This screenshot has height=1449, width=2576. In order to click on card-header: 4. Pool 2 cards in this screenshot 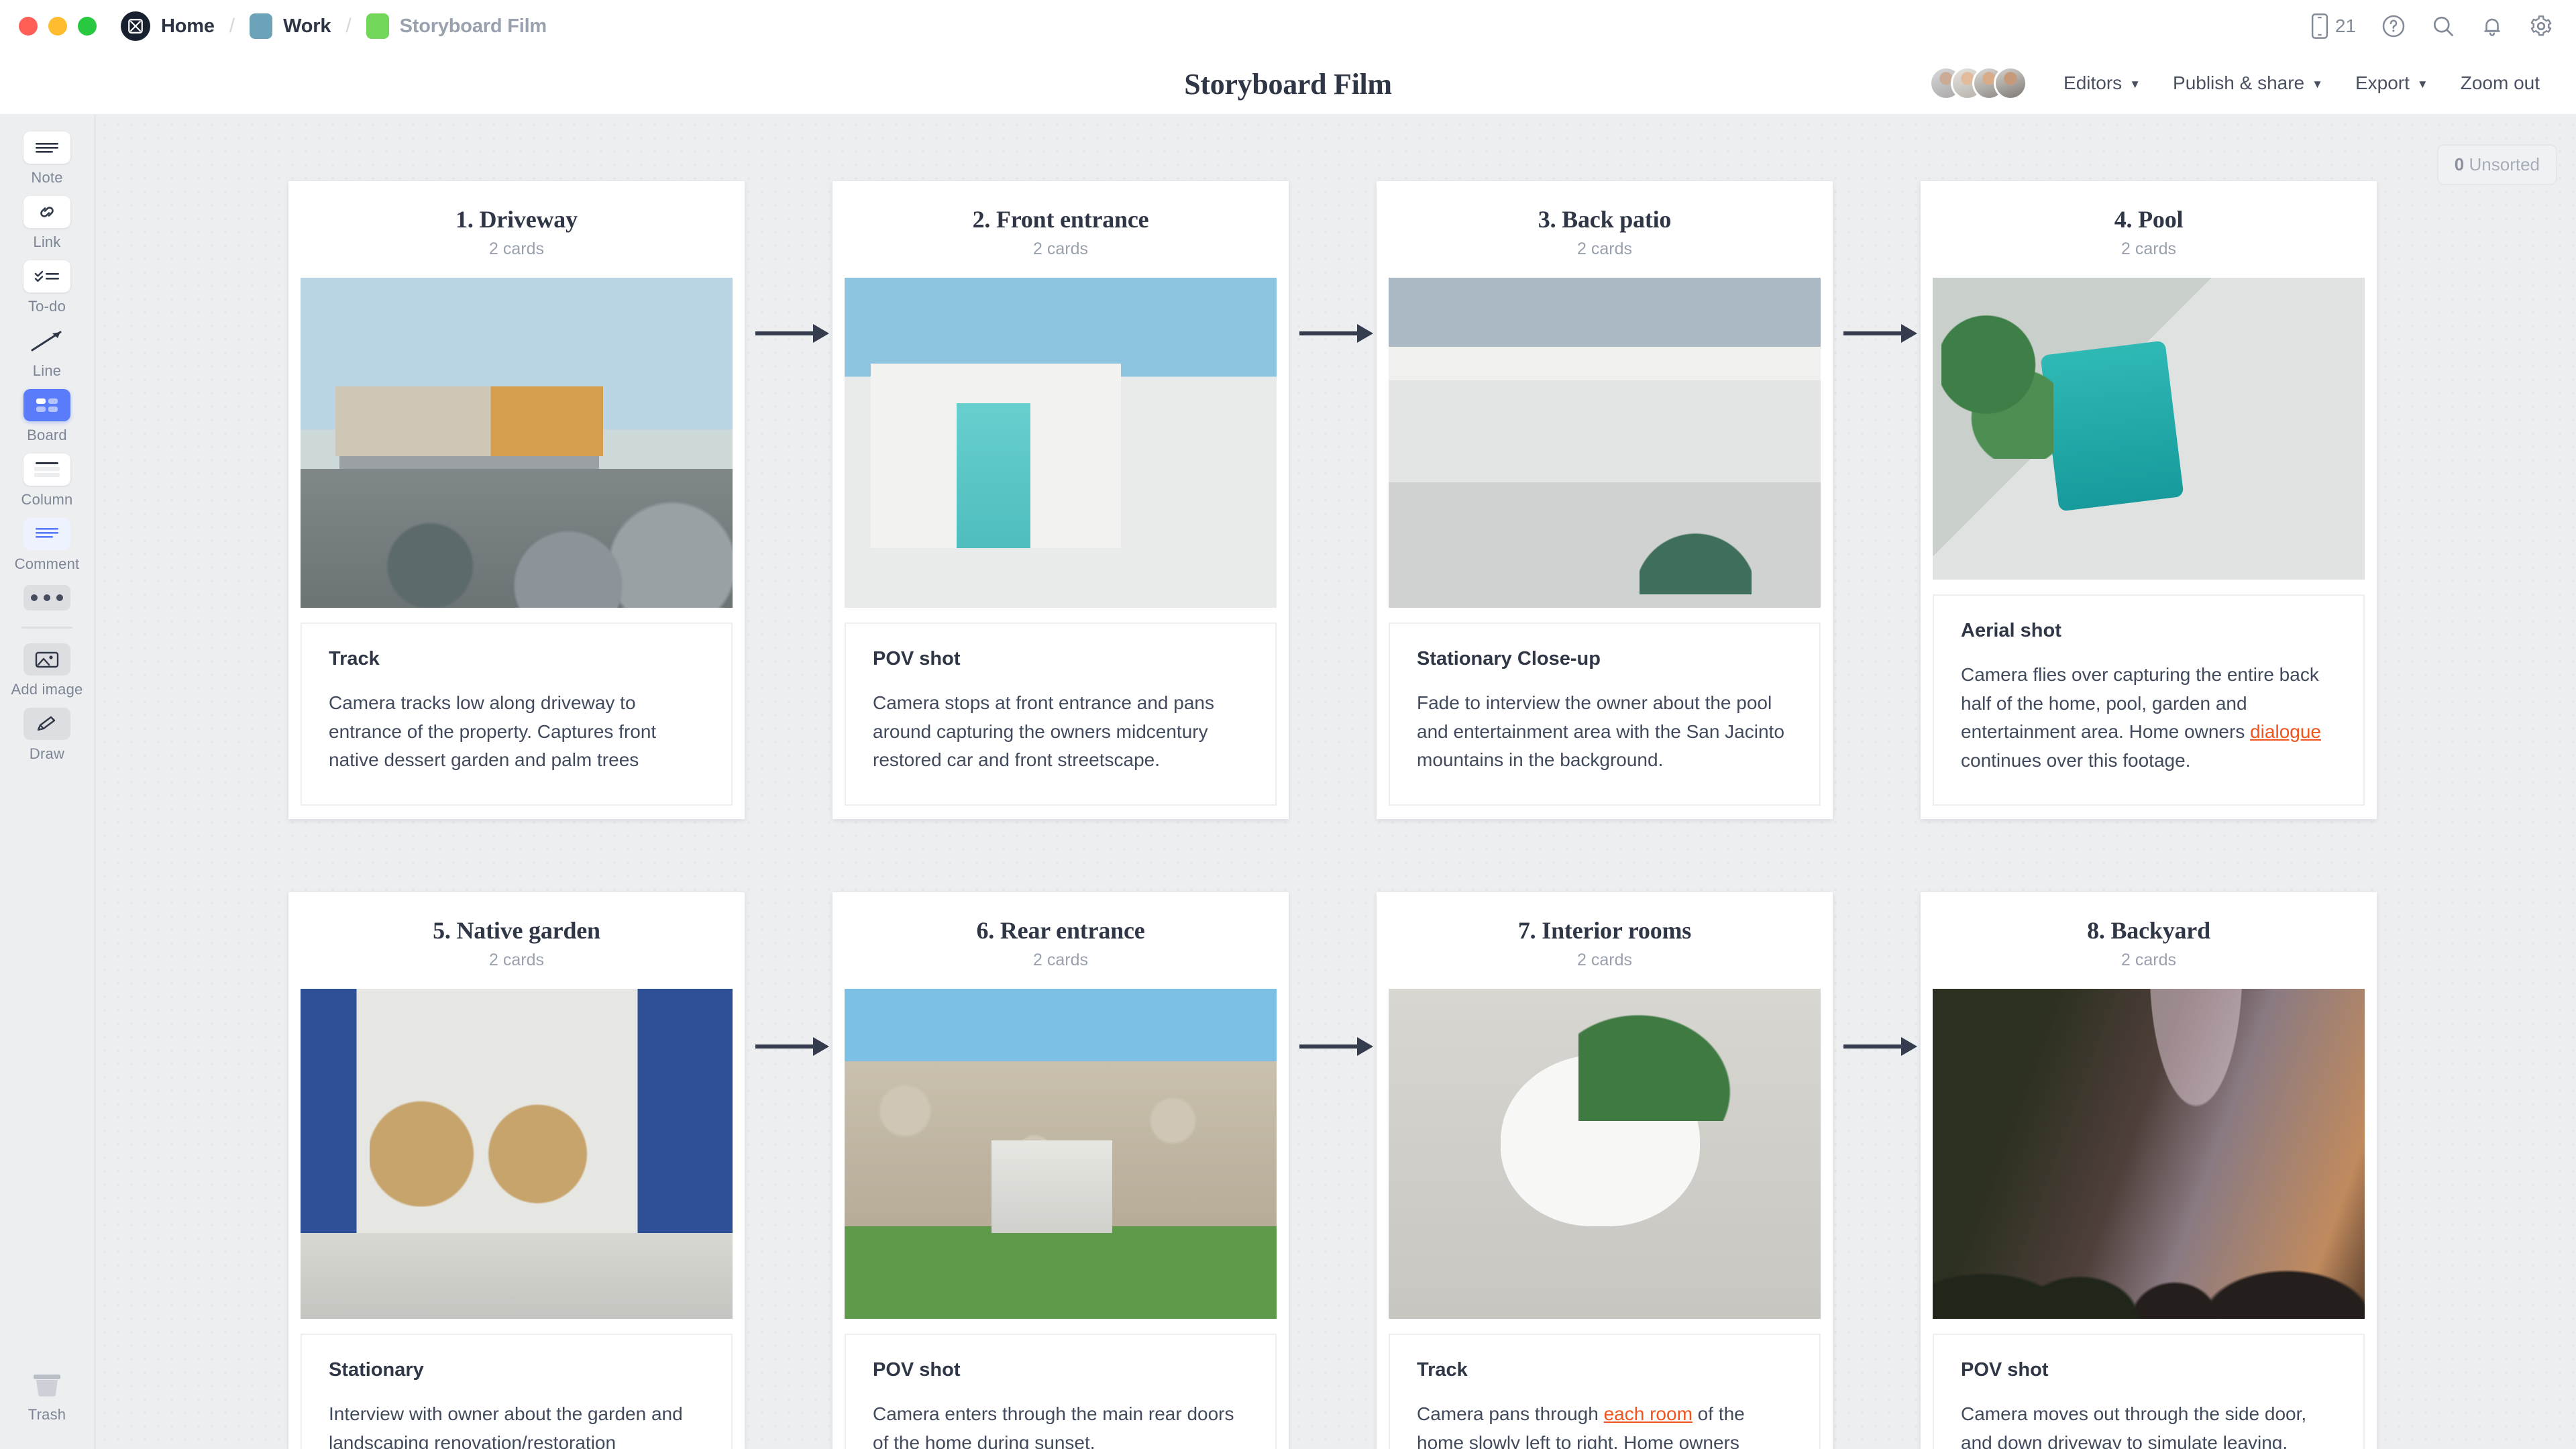, I will do `click(2149, 220)`.